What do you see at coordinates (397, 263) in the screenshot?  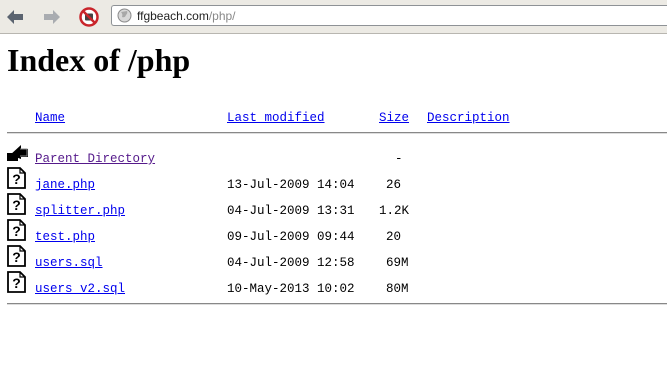 I see `file-size: 69M` at bounding box center [397, 263].